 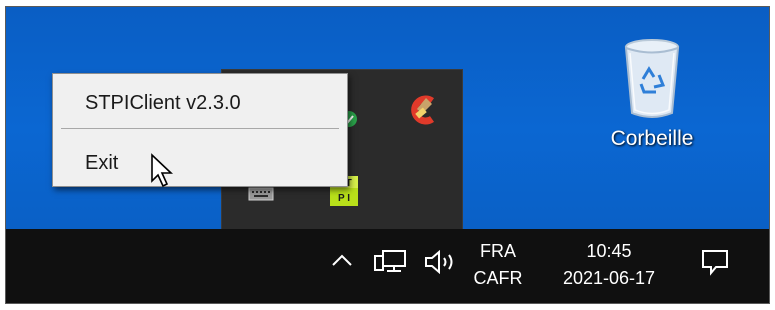 What do you see at coordinates (498, 251) in the screenshot?
I see `language-code: FRA` at bounding box center [498, 251].